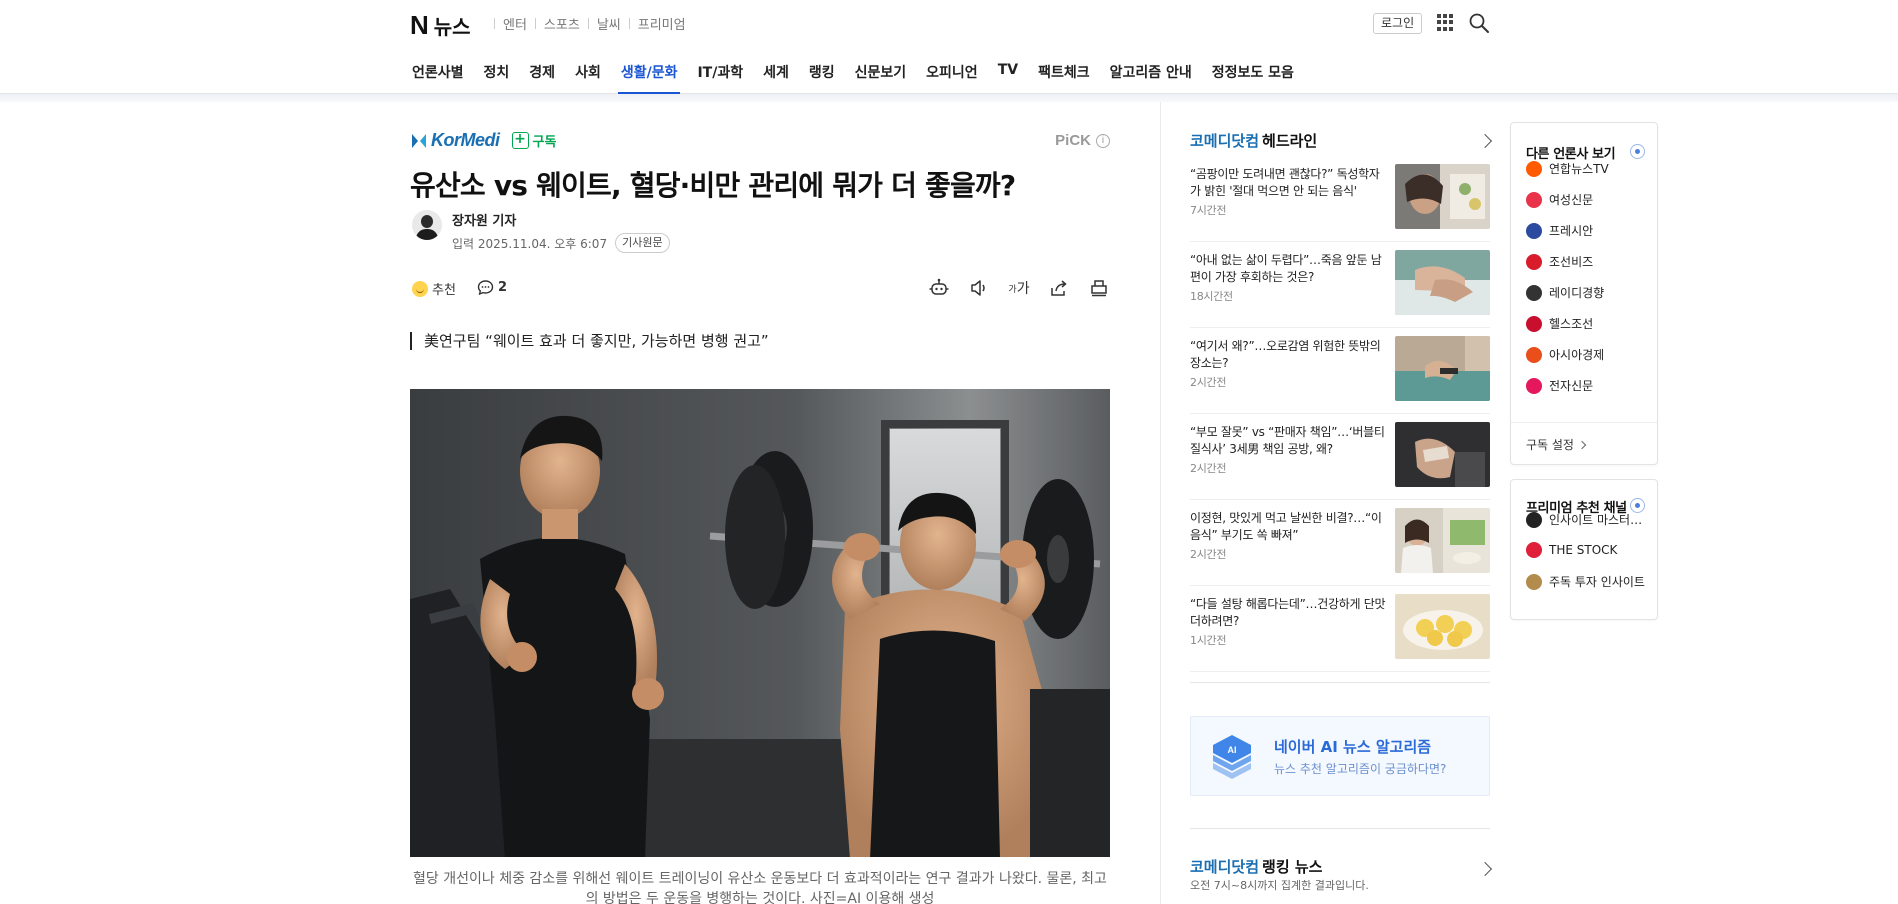  What do you see at coordinates (561, 219) in the screenshot?
I see `reporter-name: 장자원 기자` at bounding box center [561, 219].